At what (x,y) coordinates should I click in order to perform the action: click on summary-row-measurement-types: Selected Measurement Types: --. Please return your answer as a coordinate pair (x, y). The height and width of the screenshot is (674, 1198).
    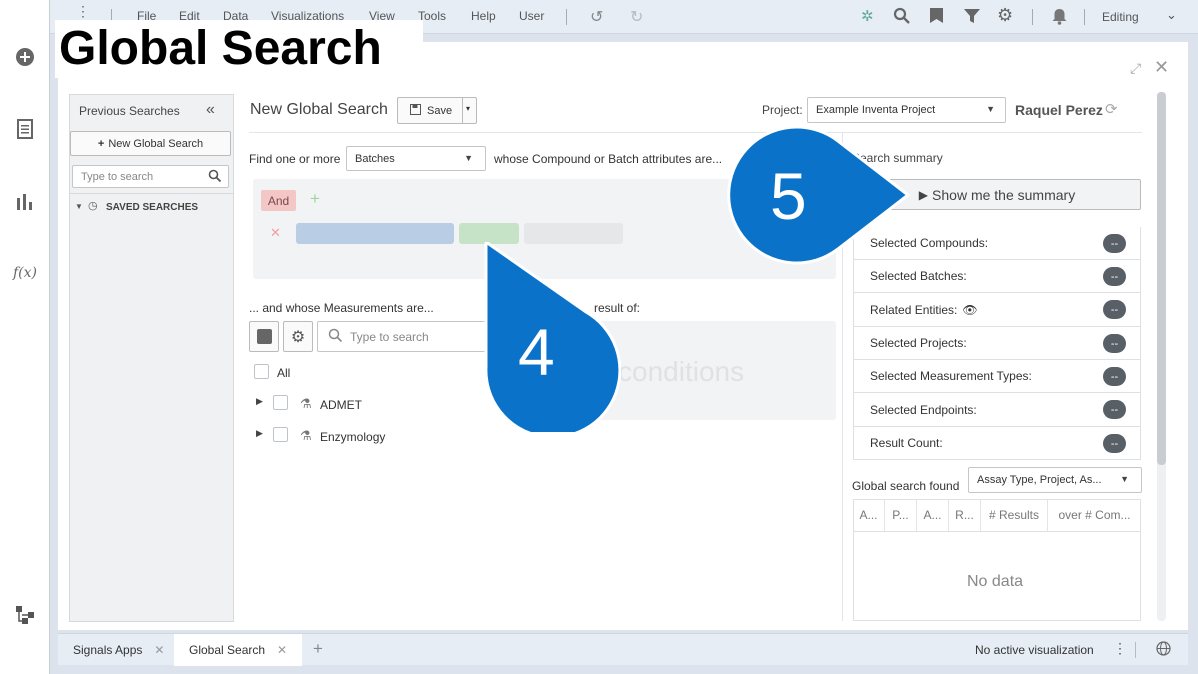
    Looking at the image, I should click on (997, 376).